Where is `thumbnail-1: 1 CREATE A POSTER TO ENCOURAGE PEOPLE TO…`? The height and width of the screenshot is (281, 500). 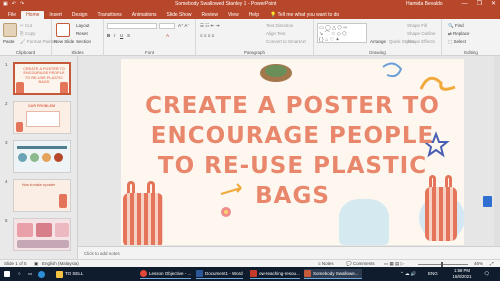
thumbnail-1: 1 CREATE A POSTER TO ENCOURAGE PEOPLE TO… is located at coordinates (39, 81).